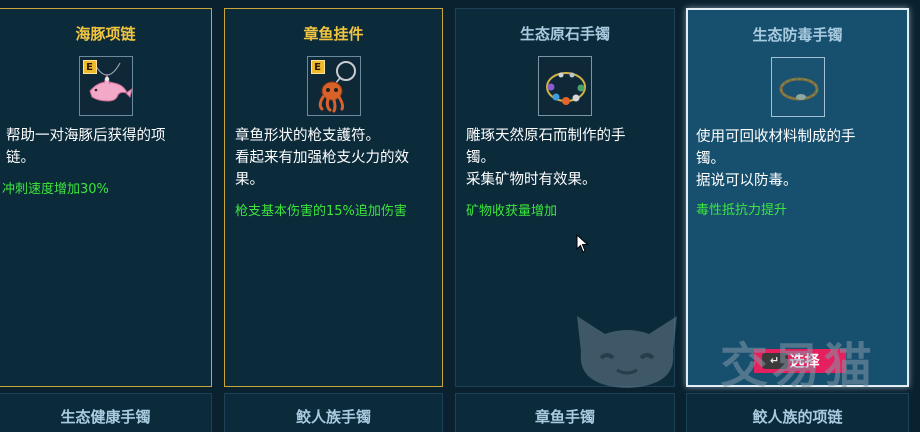  I want to click on card-title: 鲛人族的项链, so click(797, 417).